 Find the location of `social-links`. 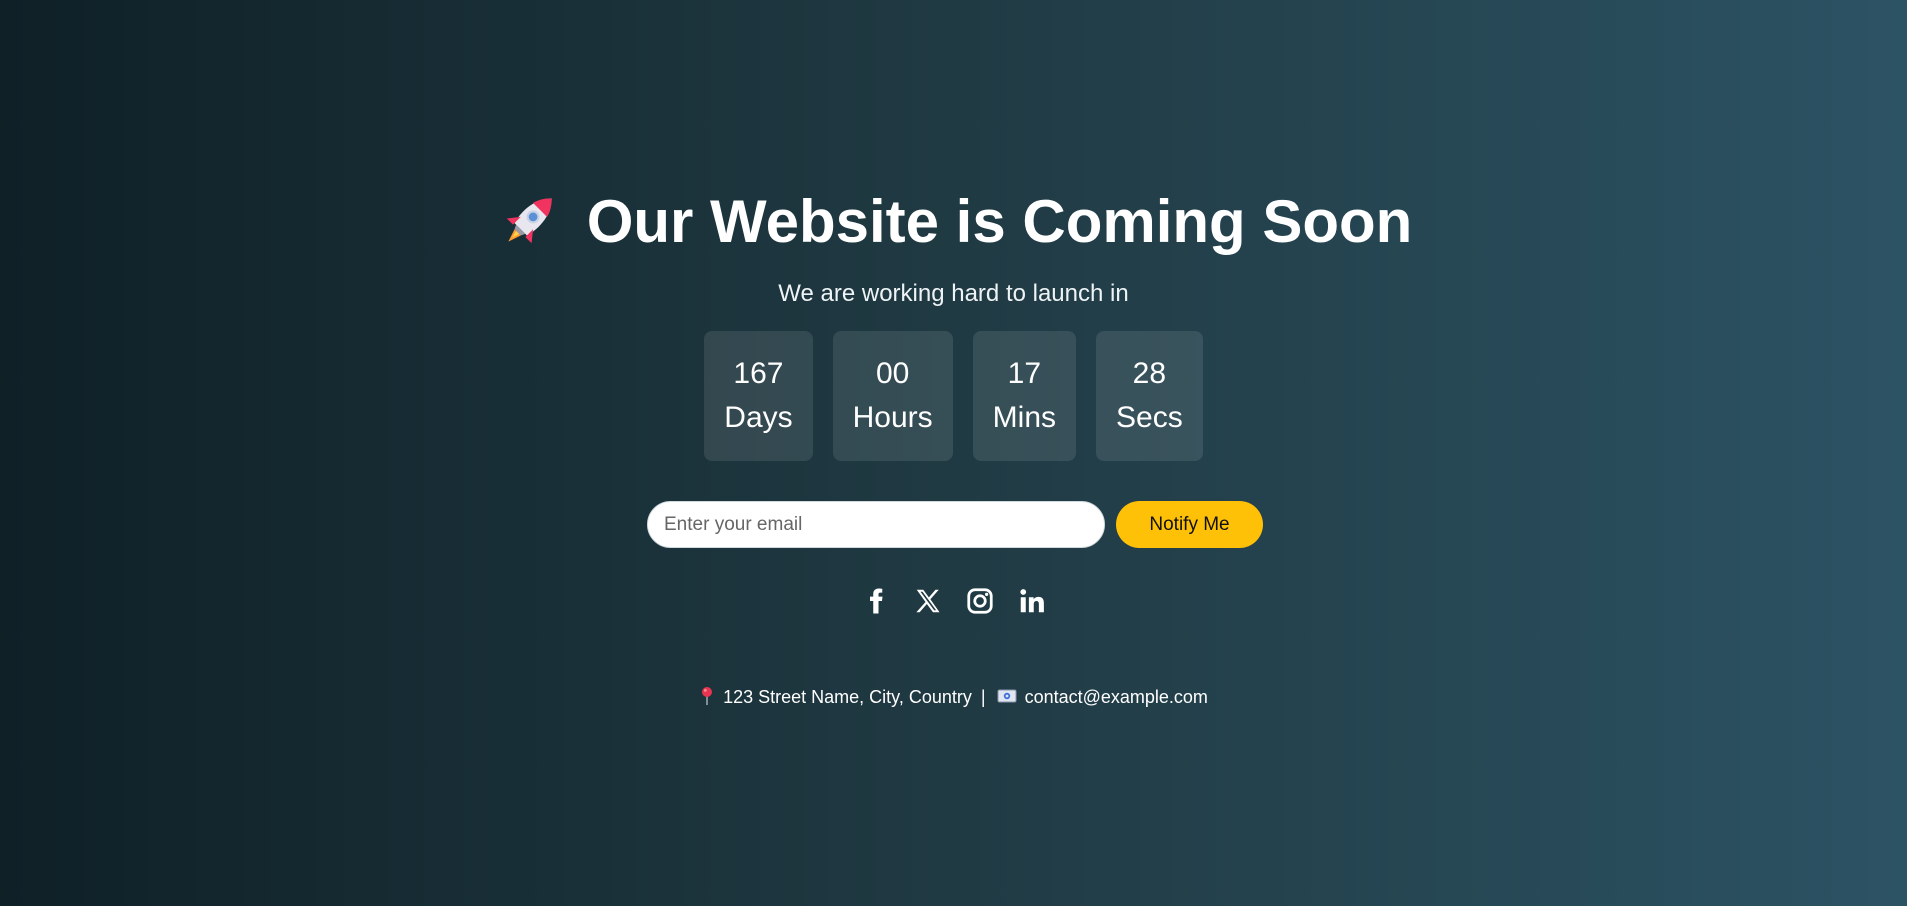

social-links is located at coordinates (953, 601).